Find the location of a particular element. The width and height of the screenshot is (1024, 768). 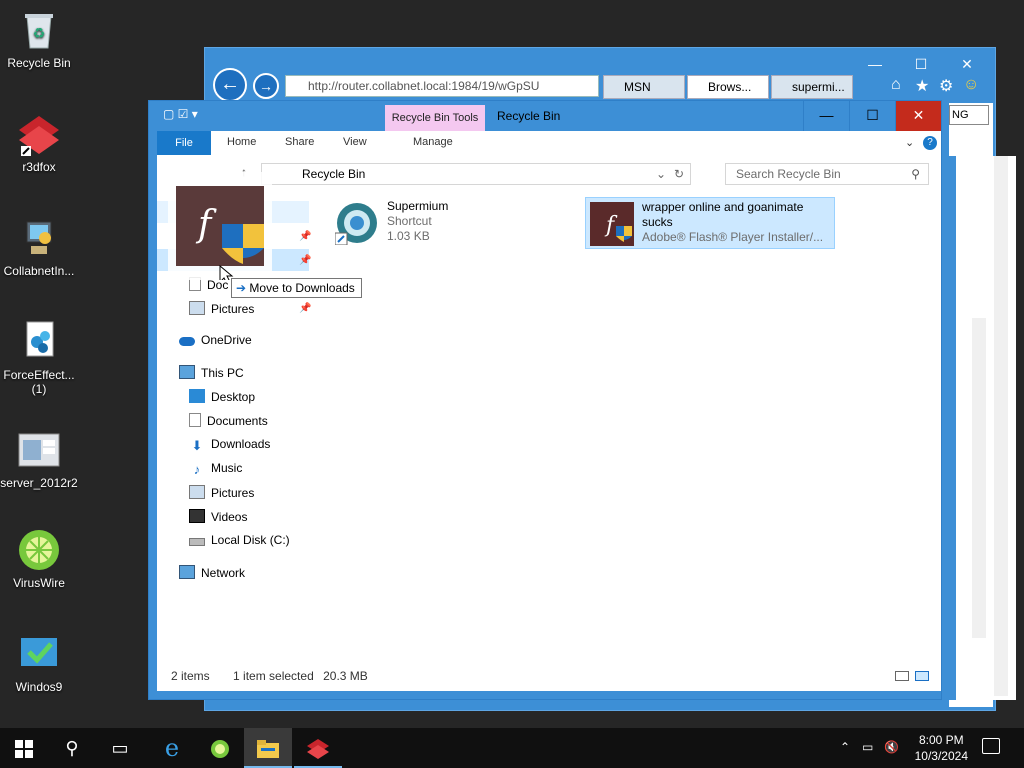

minimize-button: — is located at coordinates (826, 116).